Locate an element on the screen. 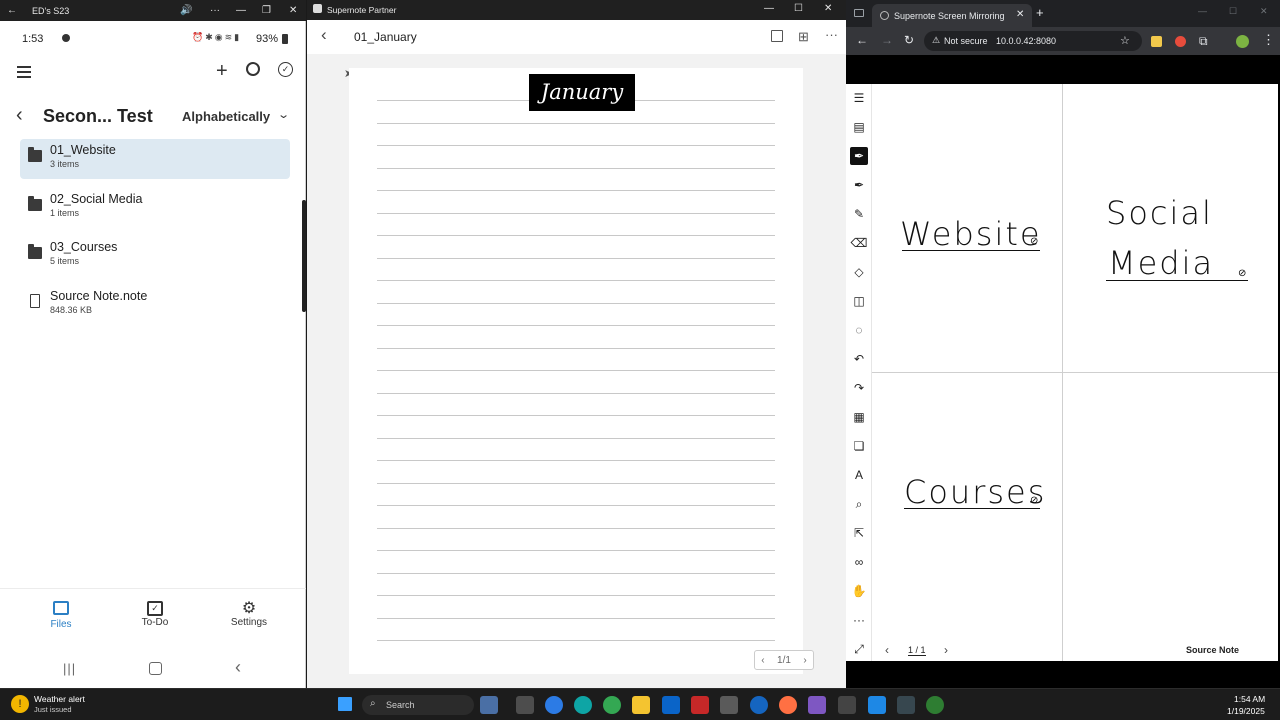  task-view-icon is located at coordinates (525, 705).